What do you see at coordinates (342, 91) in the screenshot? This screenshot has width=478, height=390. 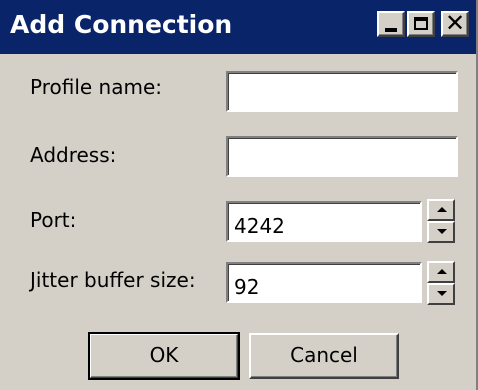 I see `profile-name-input` at bounding box center [342, 91].